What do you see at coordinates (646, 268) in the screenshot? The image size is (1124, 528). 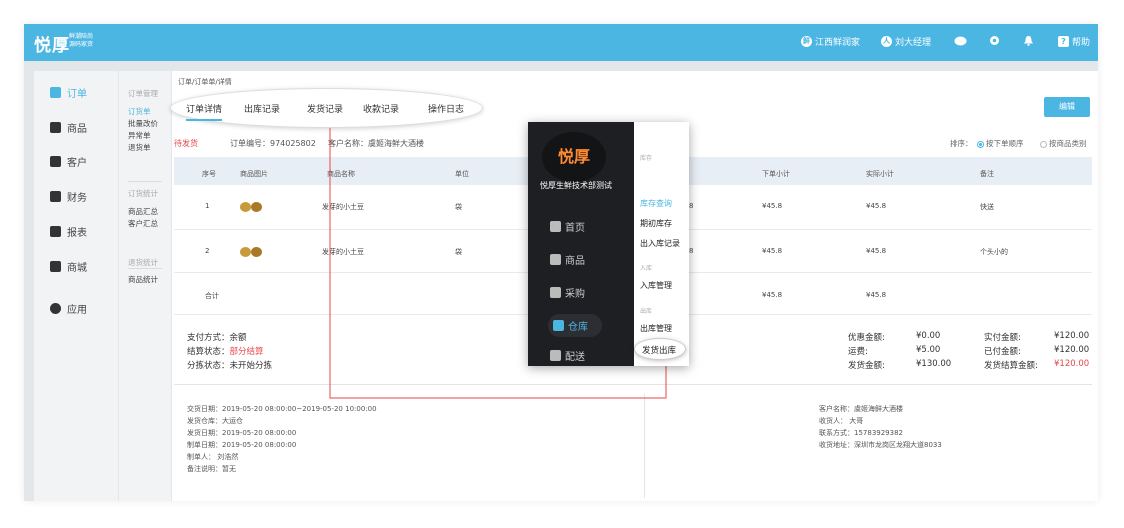 I see `submenu-head-inbound: 入库` at bounding box center [646, 268].